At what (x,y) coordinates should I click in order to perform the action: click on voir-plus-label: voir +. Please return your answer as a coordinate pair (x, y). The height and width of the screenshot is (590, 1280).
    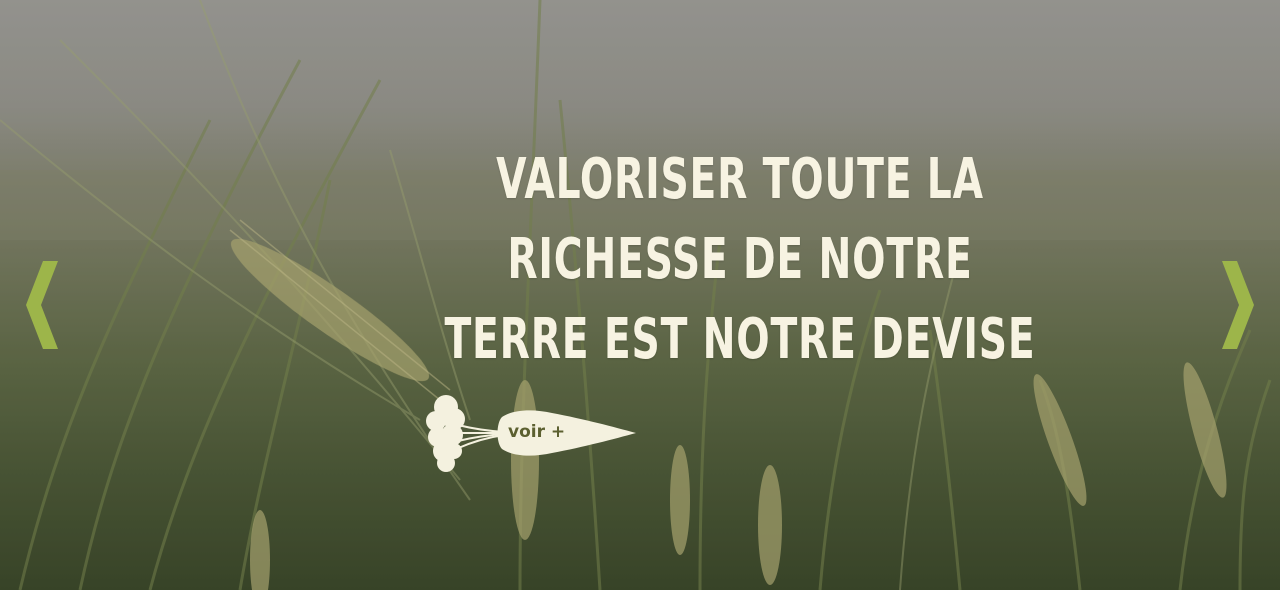
    Looking at the image, I should click on (537, 432).